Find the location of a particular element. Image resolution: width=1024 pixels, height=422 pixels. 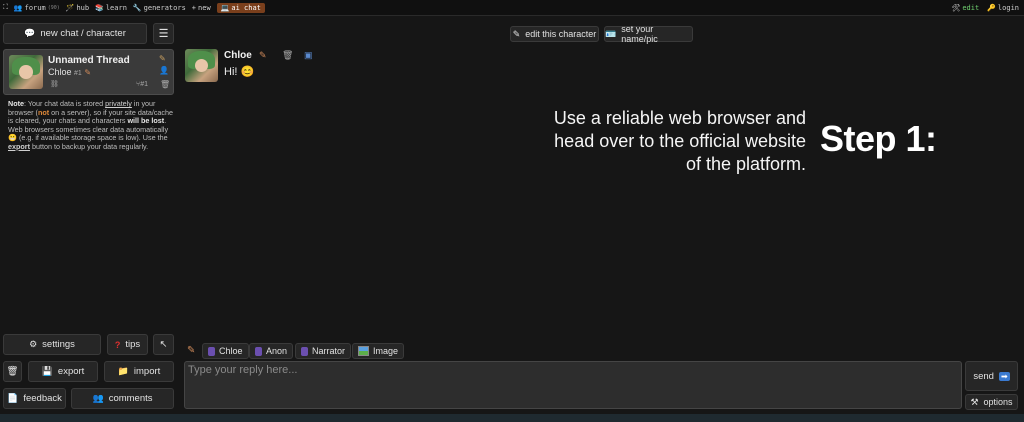

tips-label: tips is located at coordinates (133, 344).